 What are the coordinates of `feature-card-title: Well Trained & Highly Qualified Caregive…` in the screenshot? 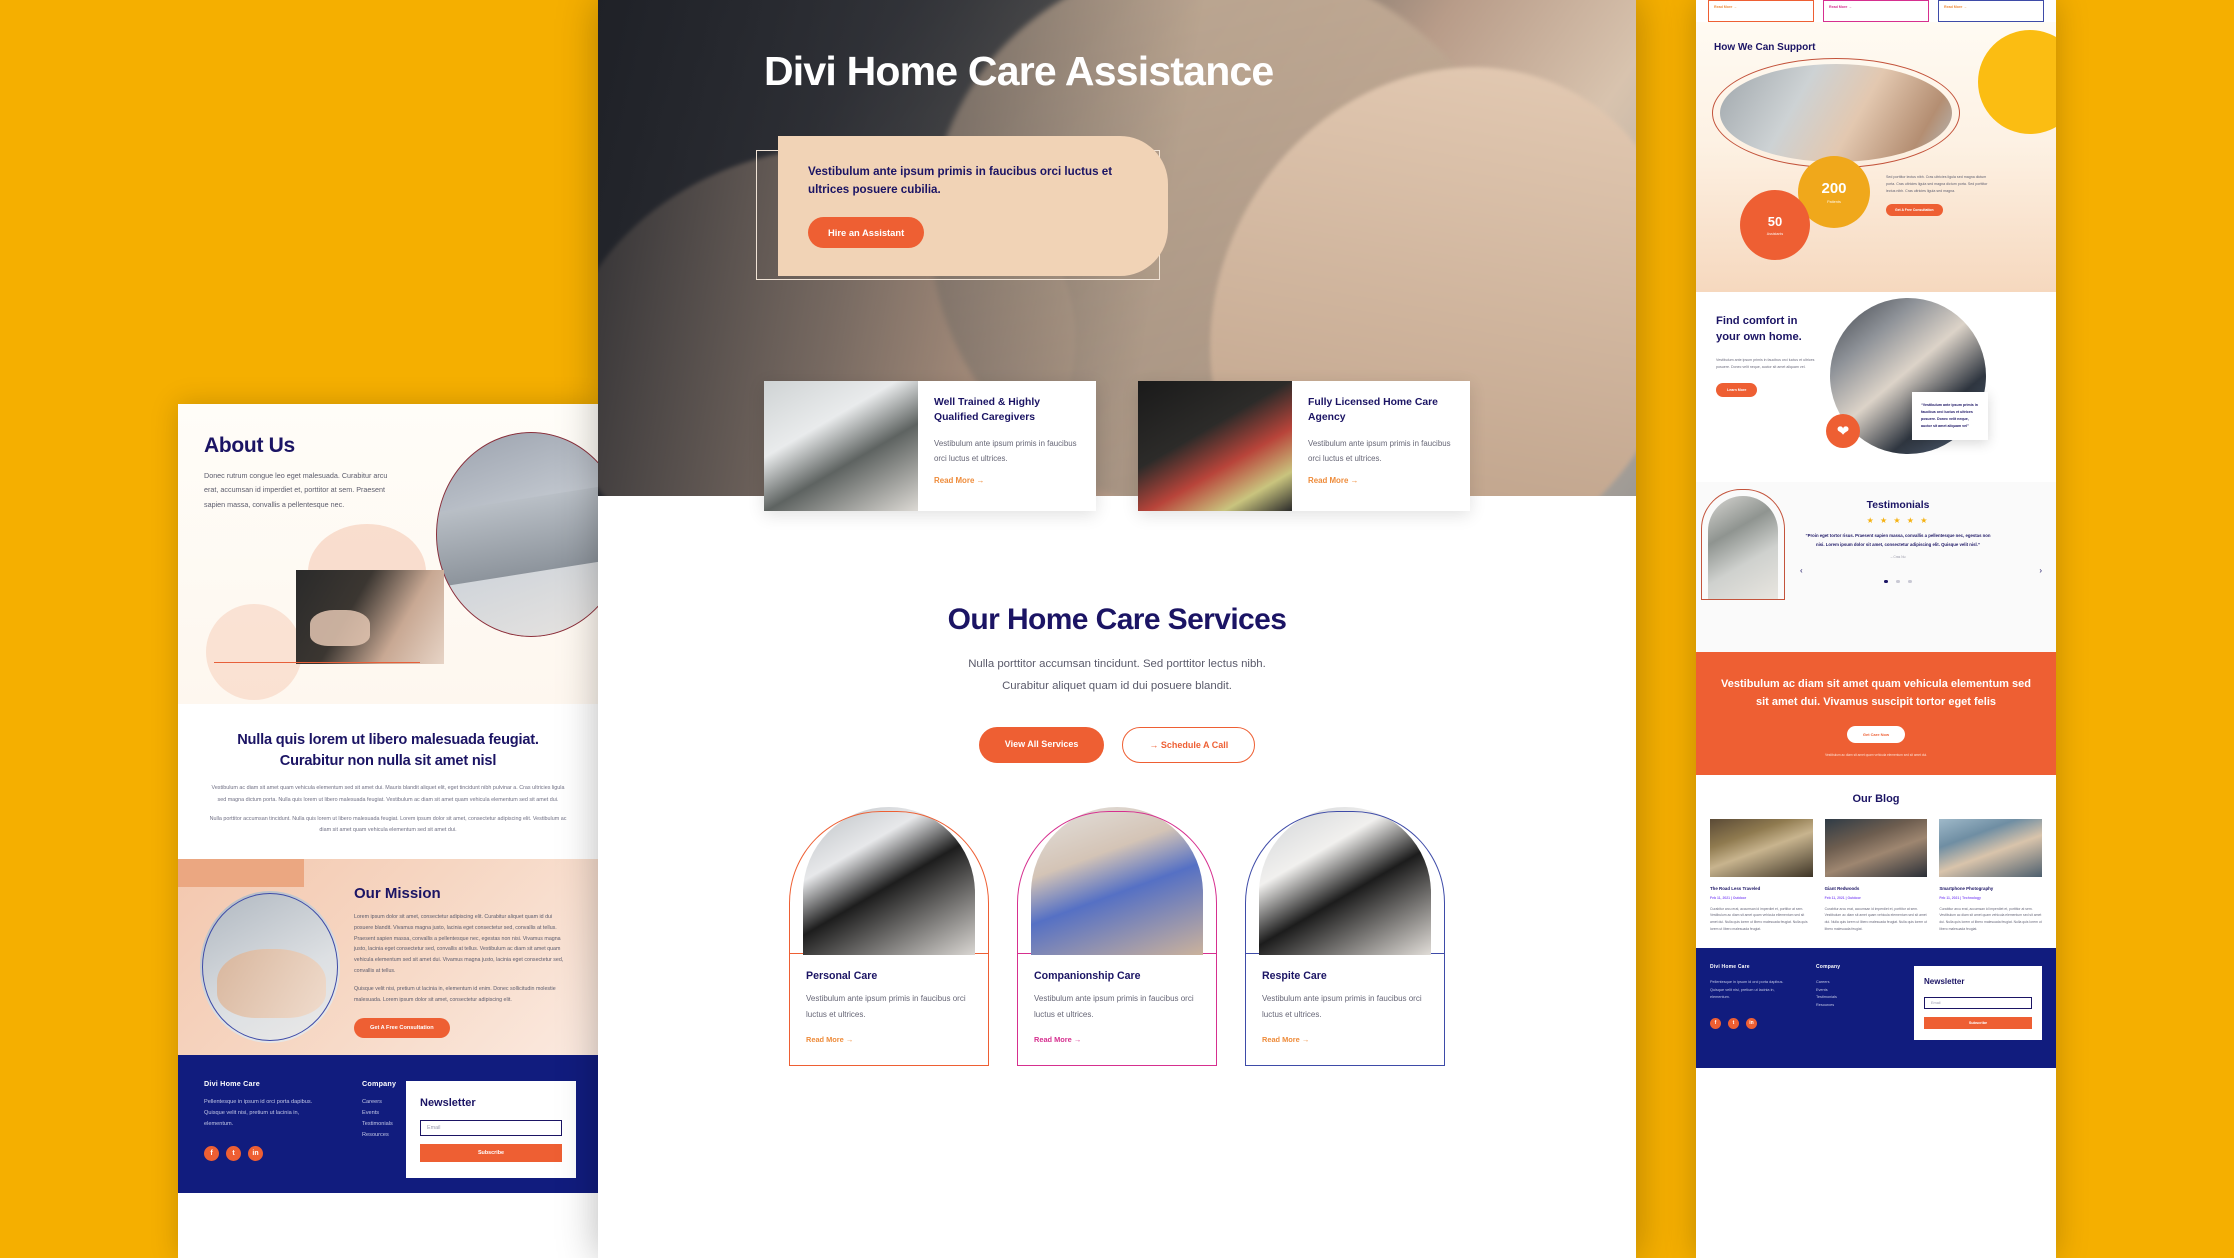 It's located at (987, 410).